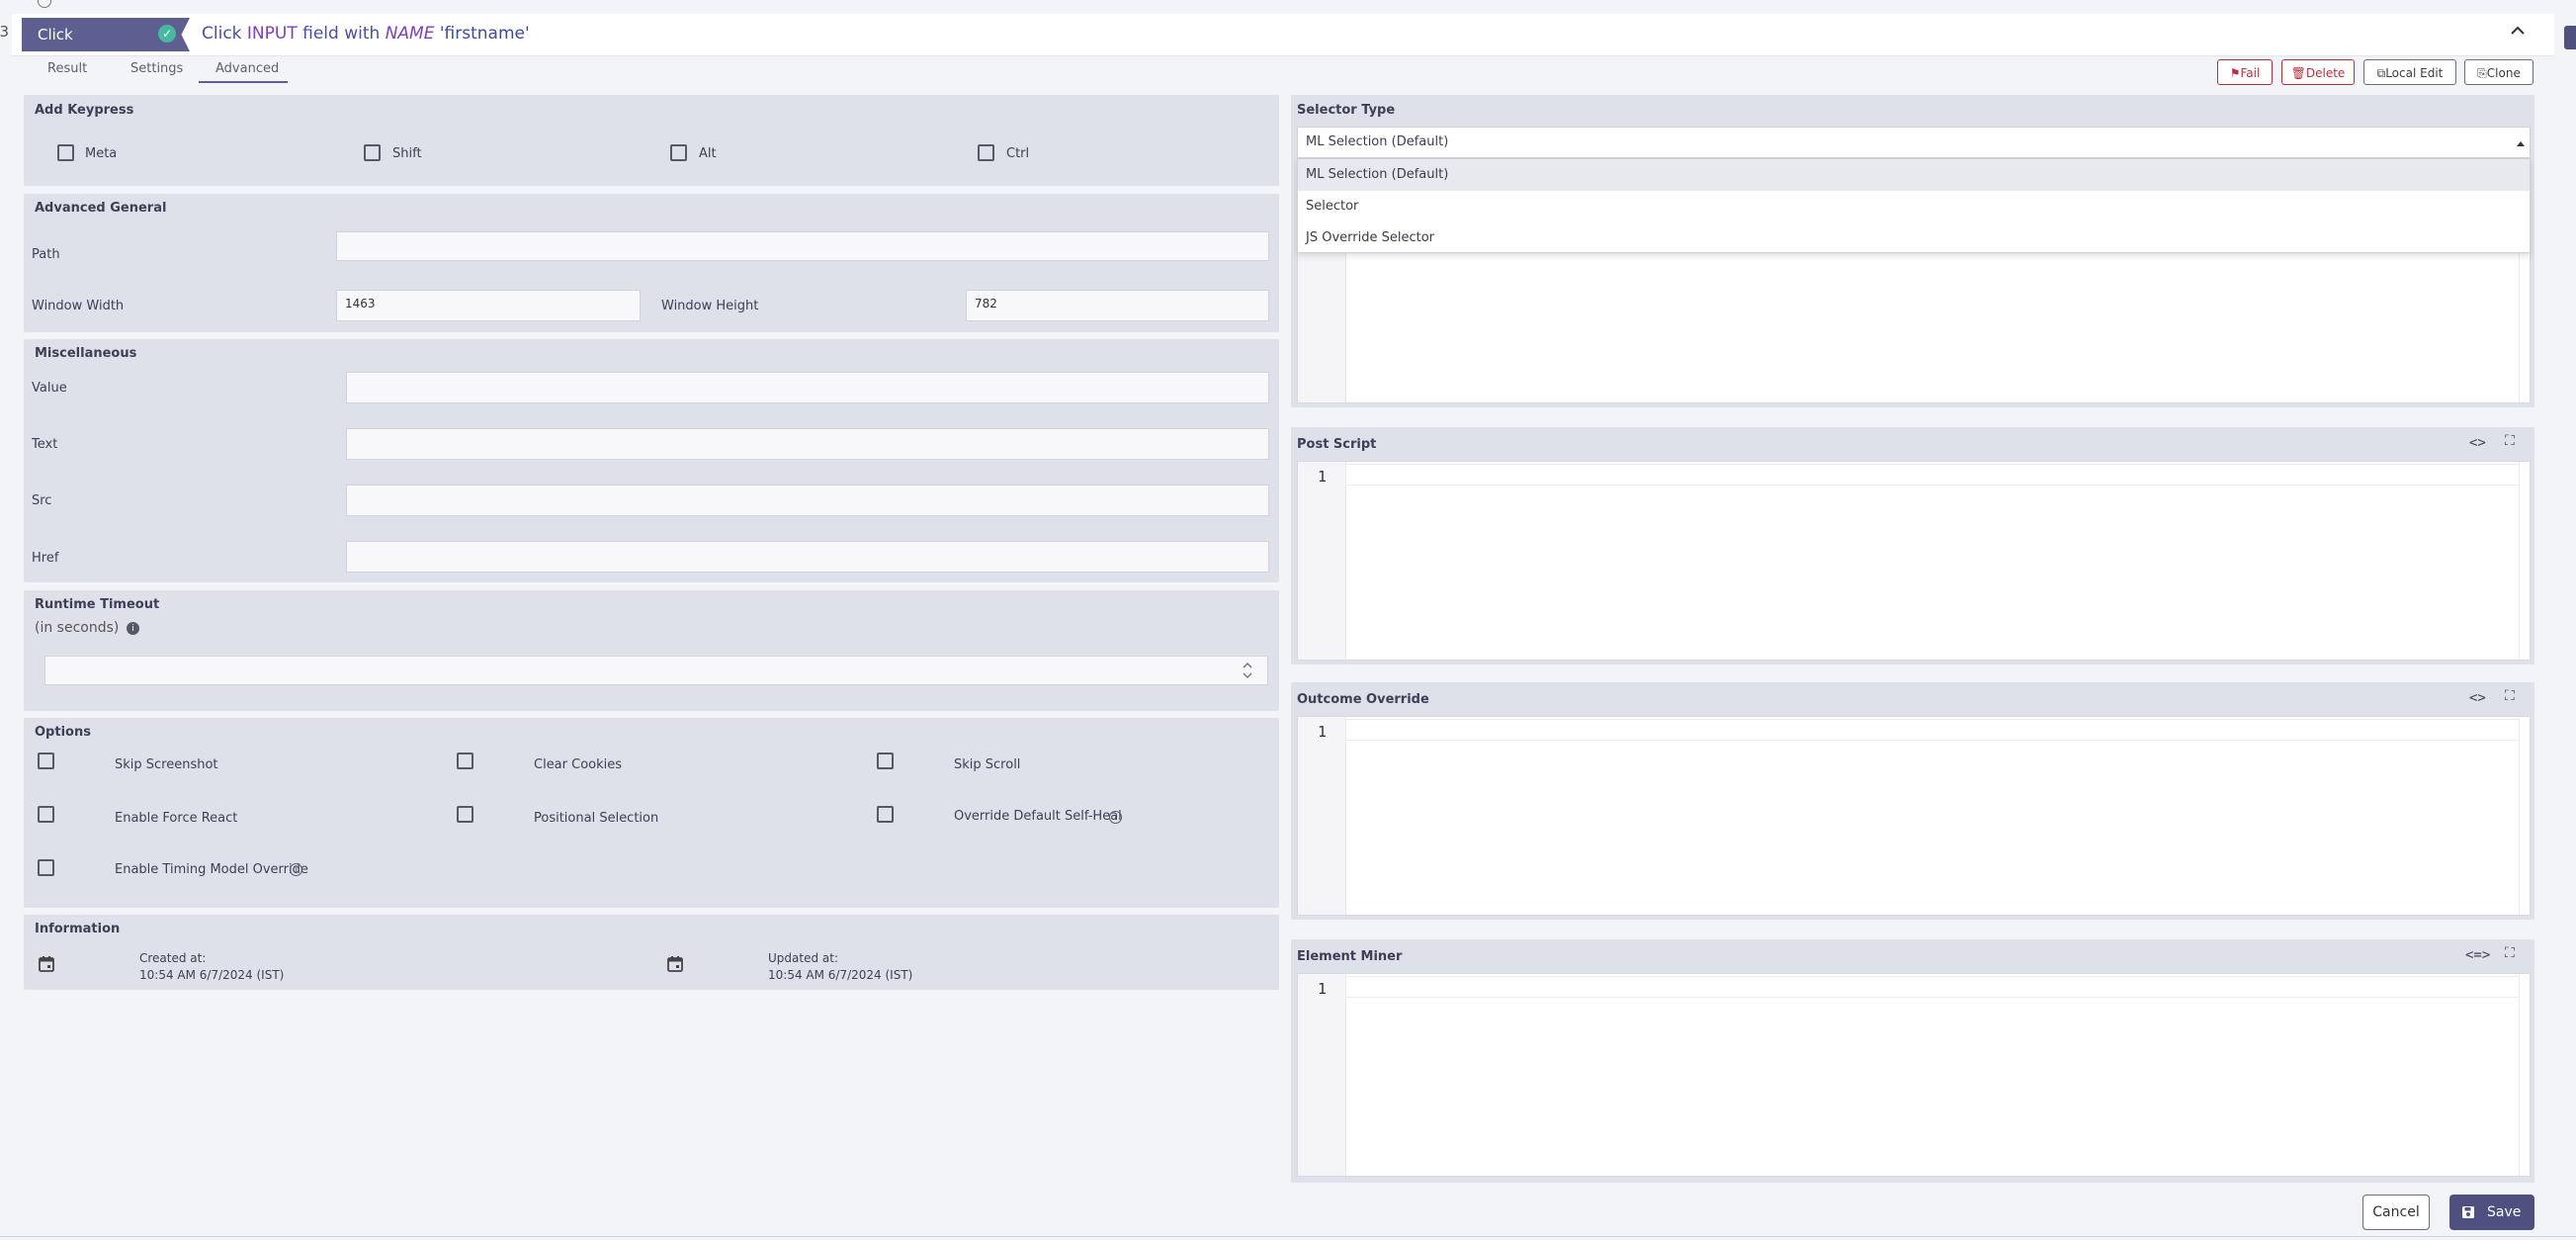 The height and width of the screenshot is (1240, 2576). Describe the element at coordinates (710, 306) in the screenshot. I see `window-height-label: Window Height` at that location.